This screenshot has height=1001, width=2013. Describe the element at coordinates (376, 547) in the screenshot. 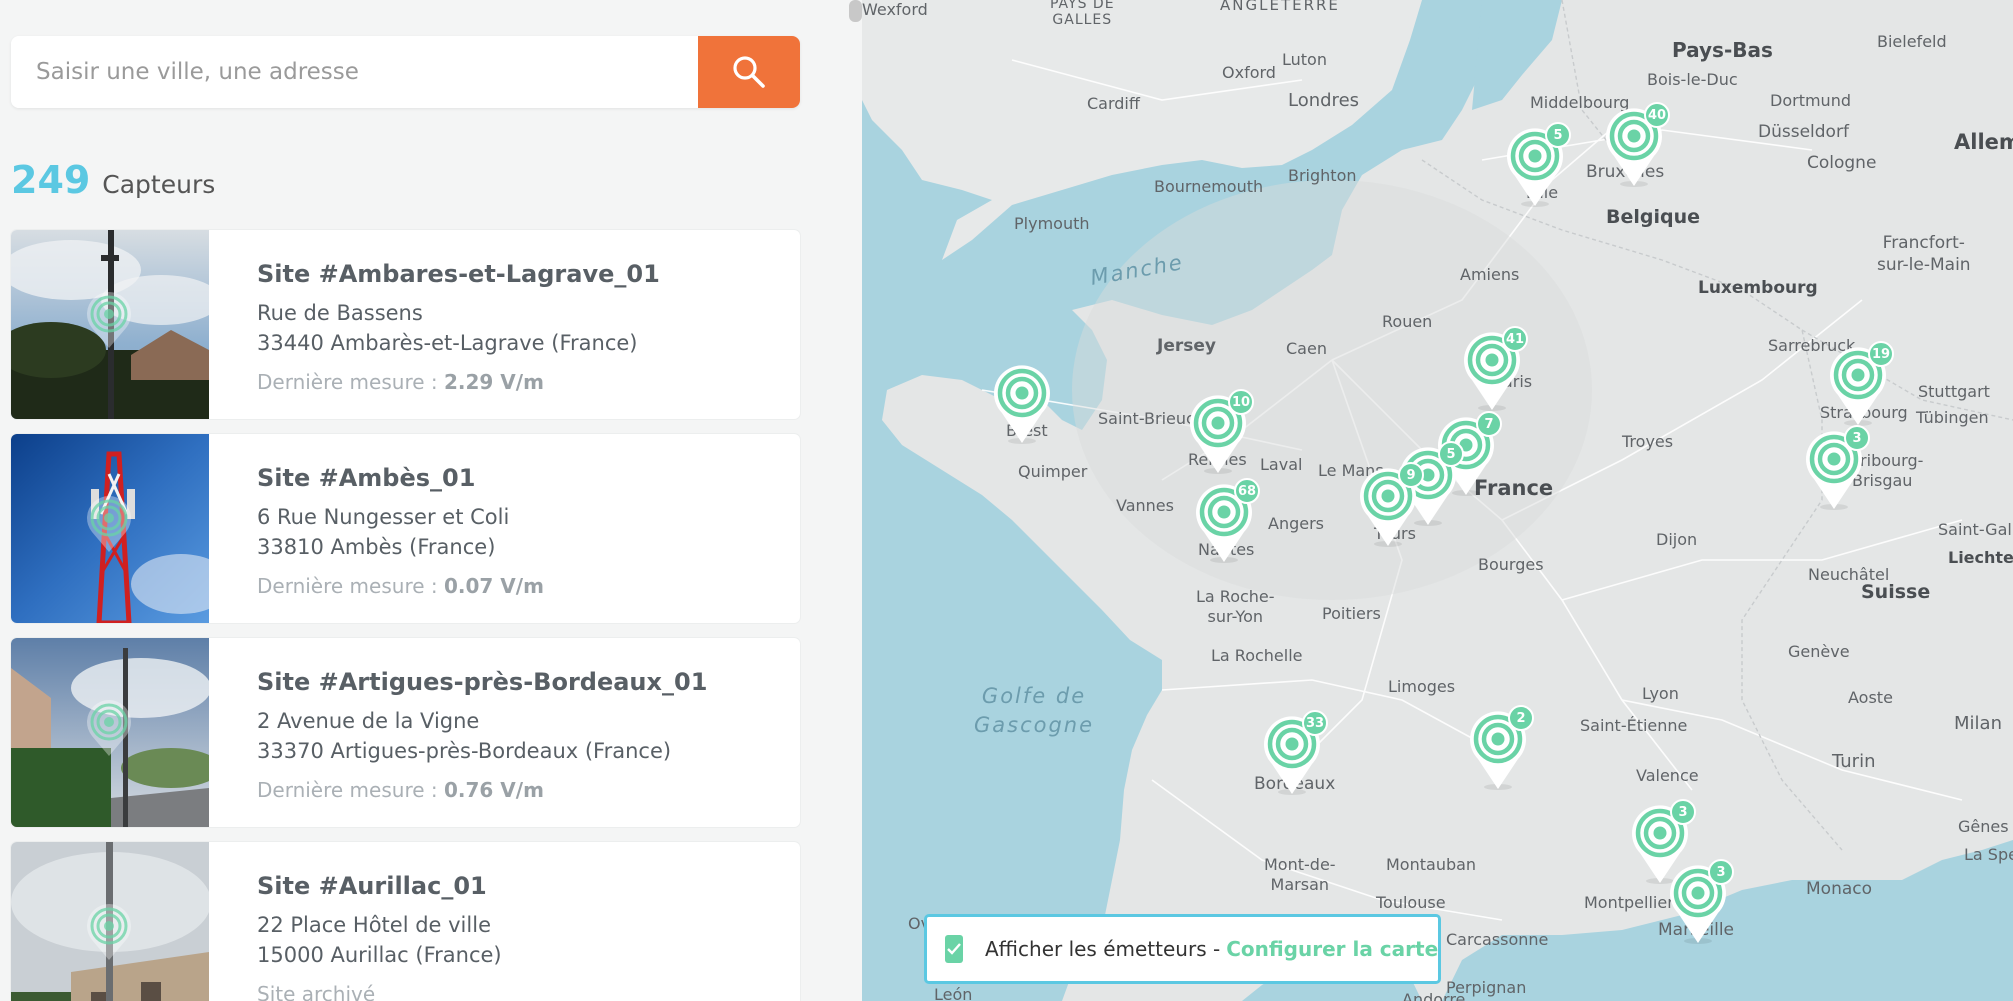

I see `site-city: 33810 Ambès (France)` at that location.